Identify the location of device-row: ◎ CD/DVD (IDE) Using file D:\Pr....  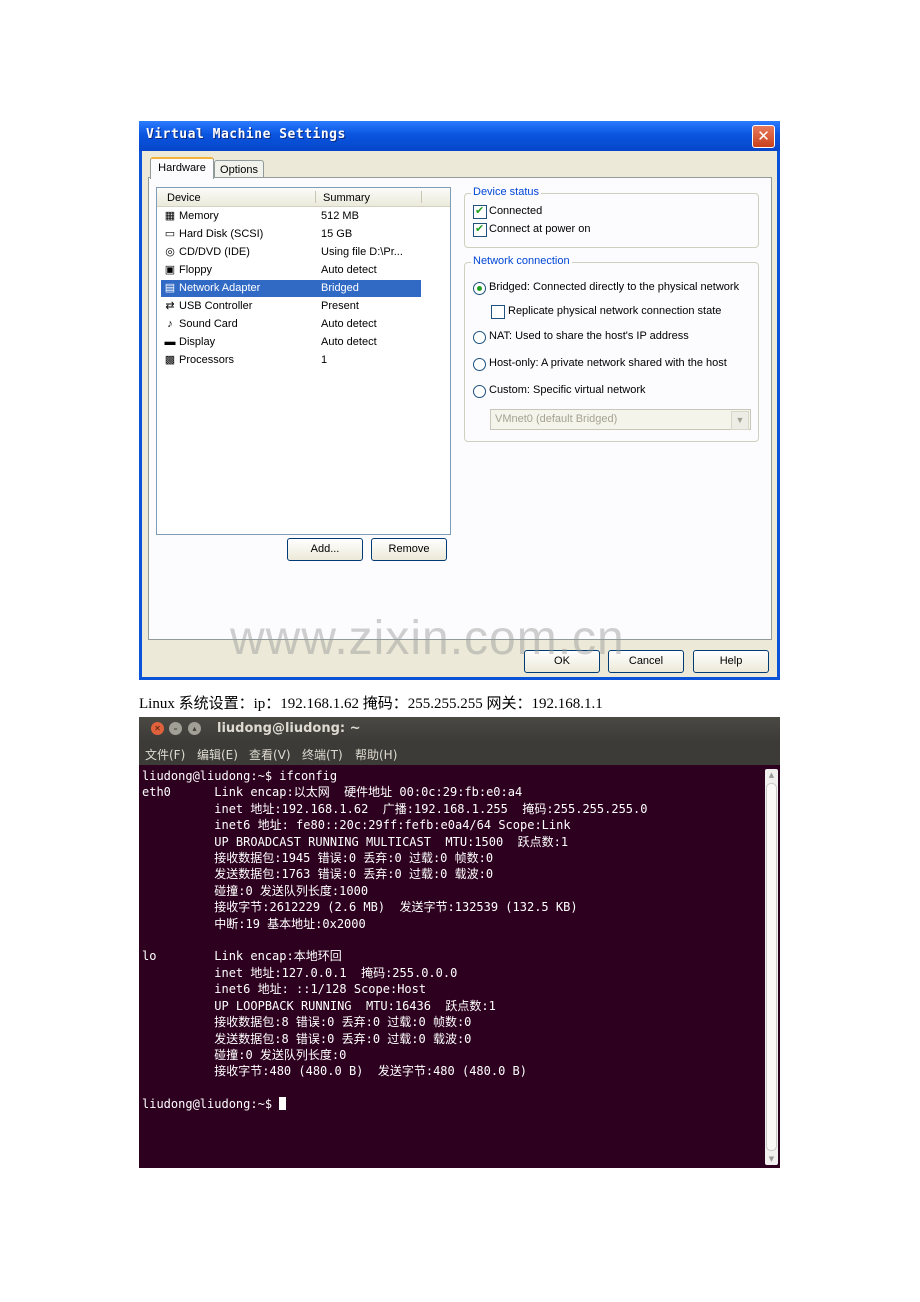
(291, 252).